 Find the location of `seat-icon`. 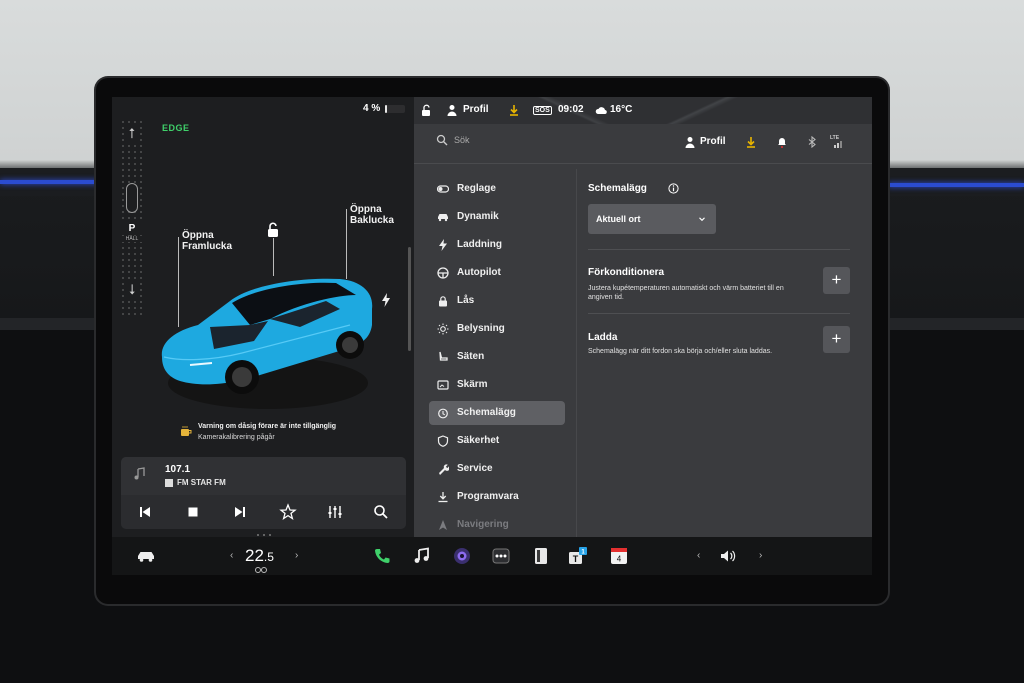

seat-icon is located at coordinates (443, 356).